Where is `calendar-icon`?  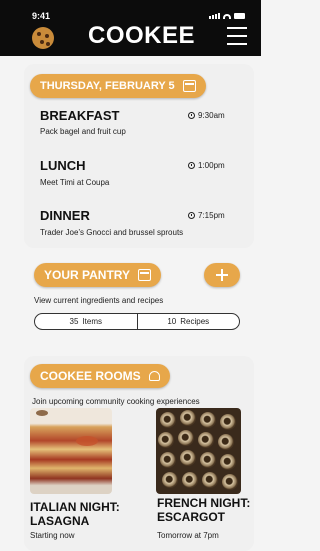
calendar-icon is located at coordinates (189, 86).